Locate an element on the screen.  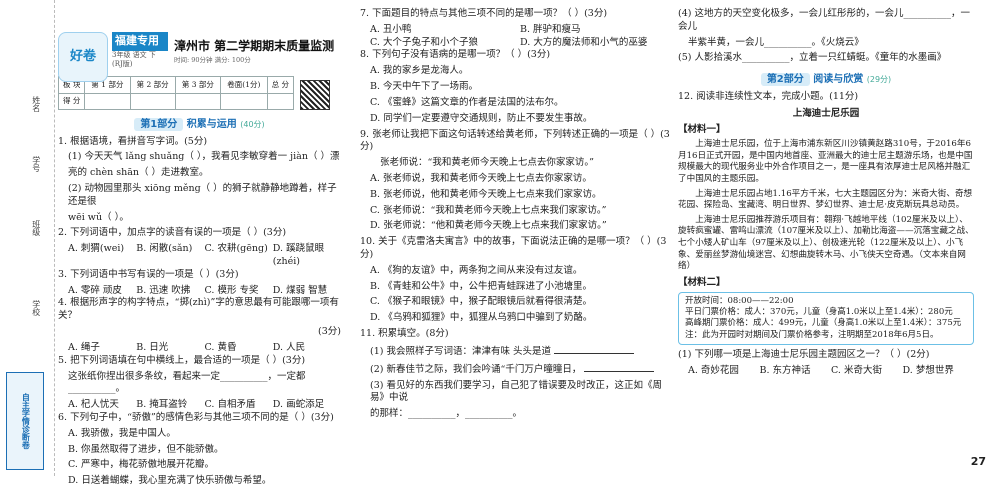
q1-line2b: wēi wǔ（ ）。 is located at coordinates (98, 217).